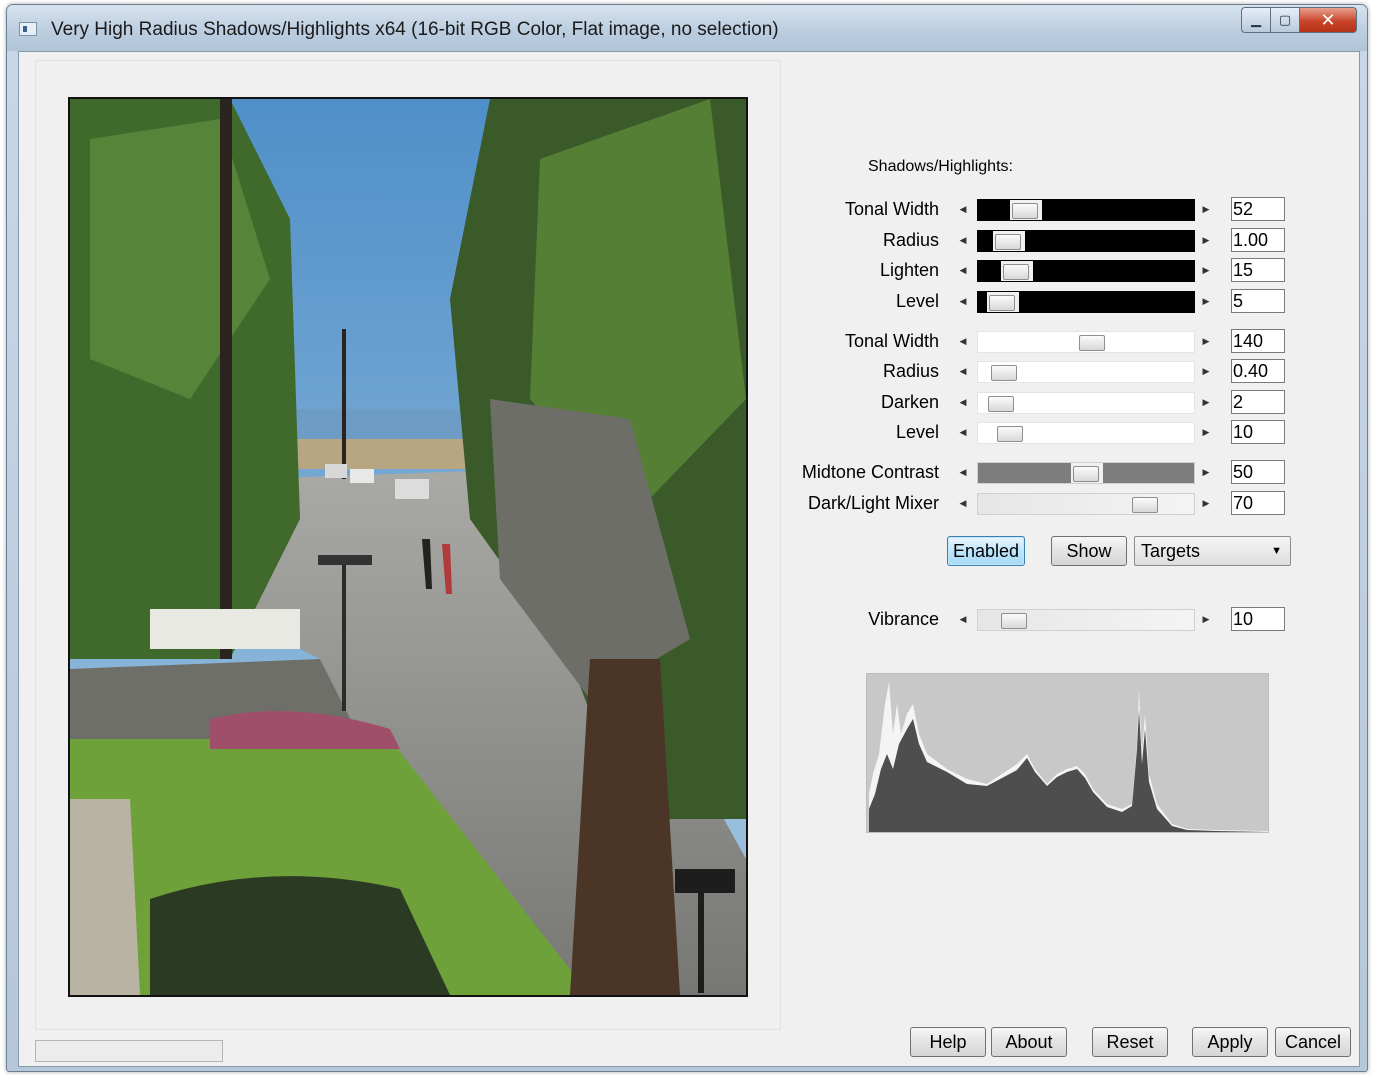  I want to click on chevron-down-icon: ▼, so click(1276, 551).